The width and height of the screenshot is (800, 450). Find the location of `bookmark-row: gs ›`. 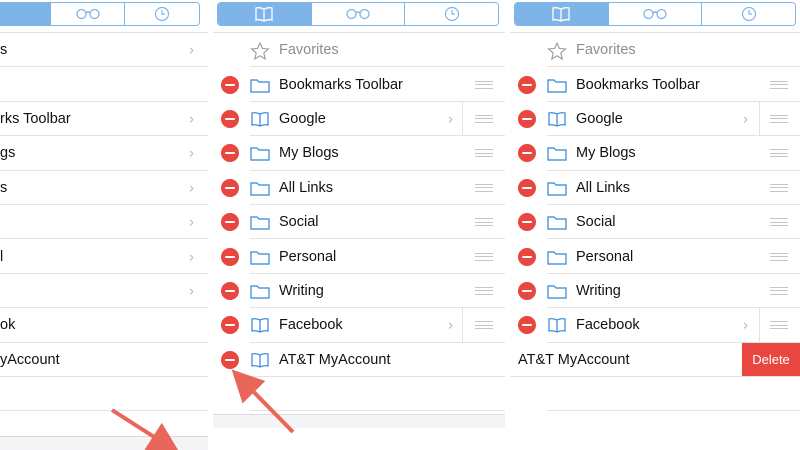

bookmark-row: gs › is located at coordinates (104, 153).